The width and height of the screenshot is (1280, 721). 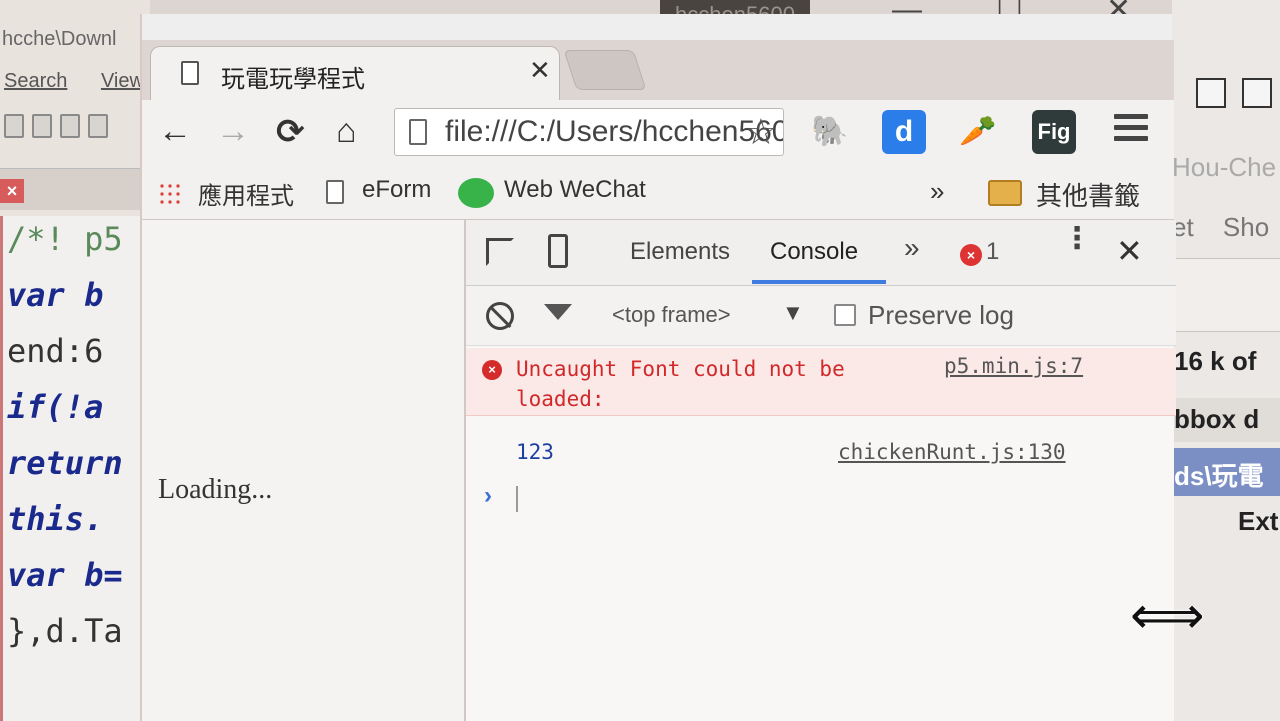 I want to click on resize-cursor-icon: ⟺, so click(x=1167, y=616).